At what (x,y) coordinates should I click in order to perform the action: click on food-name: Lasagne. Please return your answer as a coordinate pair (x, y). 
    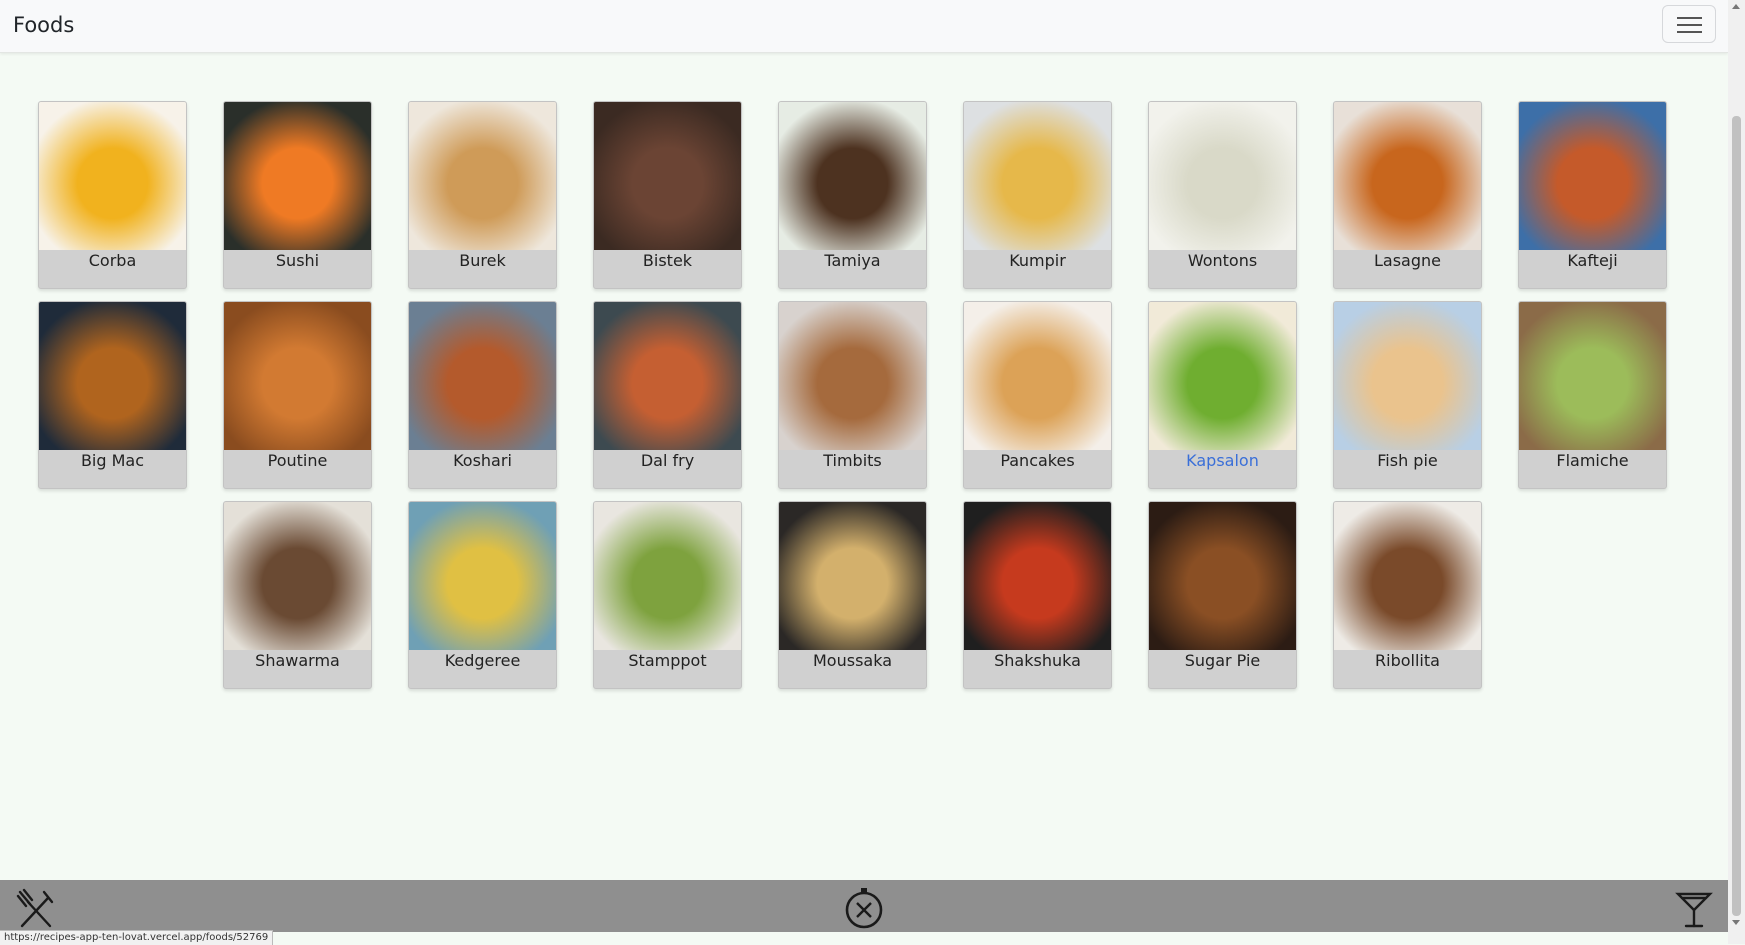
    Looking at the image, I should click on (1407, 260).